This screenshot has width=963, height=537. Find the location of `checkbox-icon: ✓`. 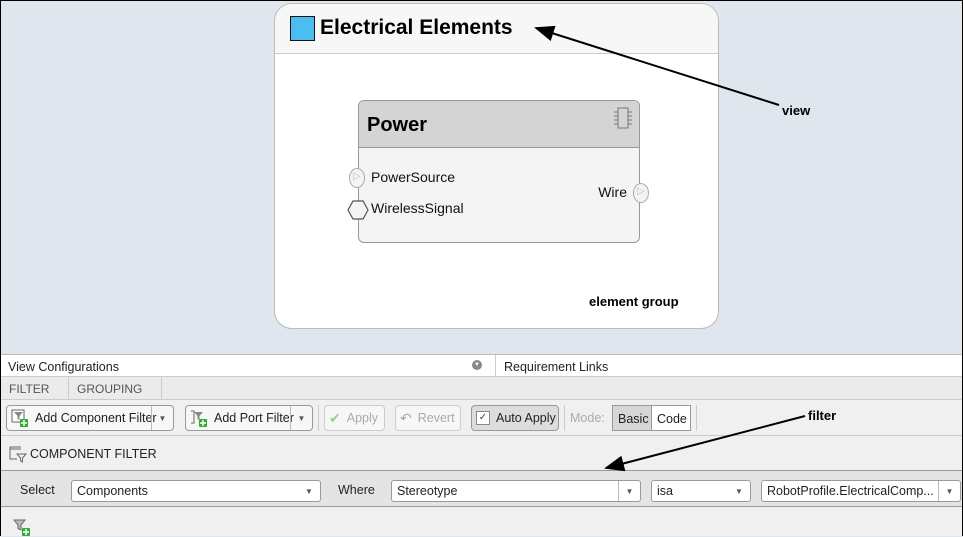

checkbox-icon: ✓ is located at coordinates (483, 418).